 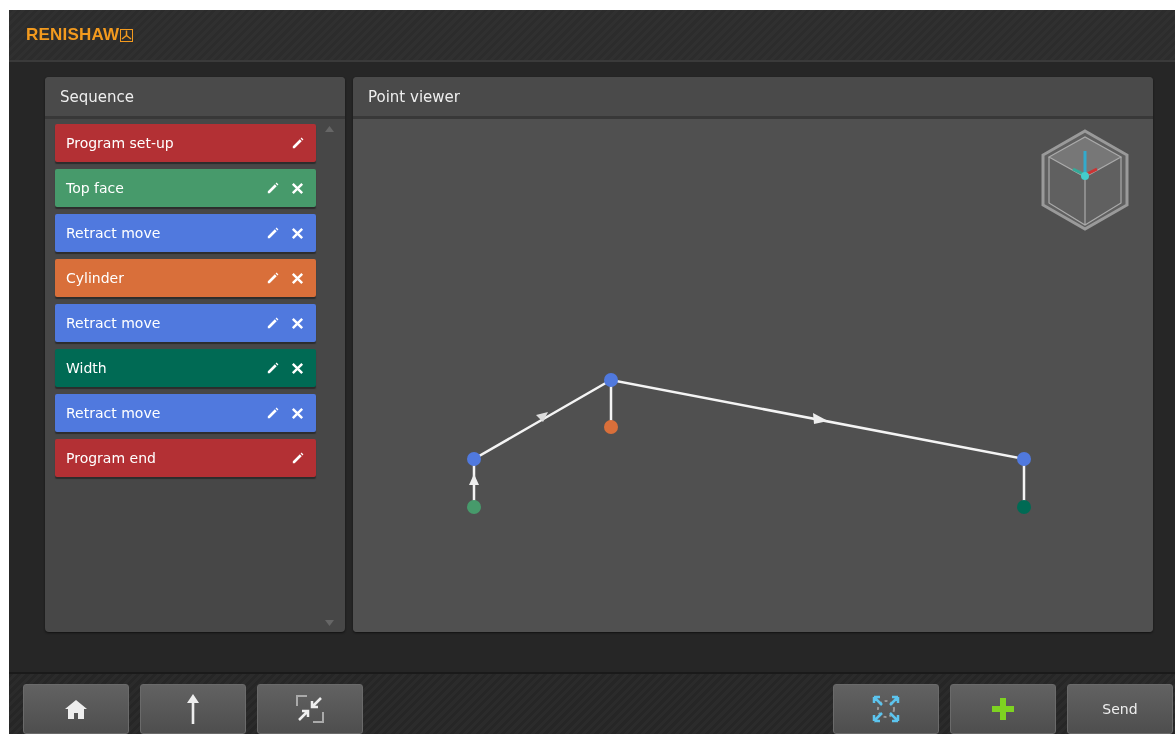 I want to click on home-button, so click(x=76, y=709).